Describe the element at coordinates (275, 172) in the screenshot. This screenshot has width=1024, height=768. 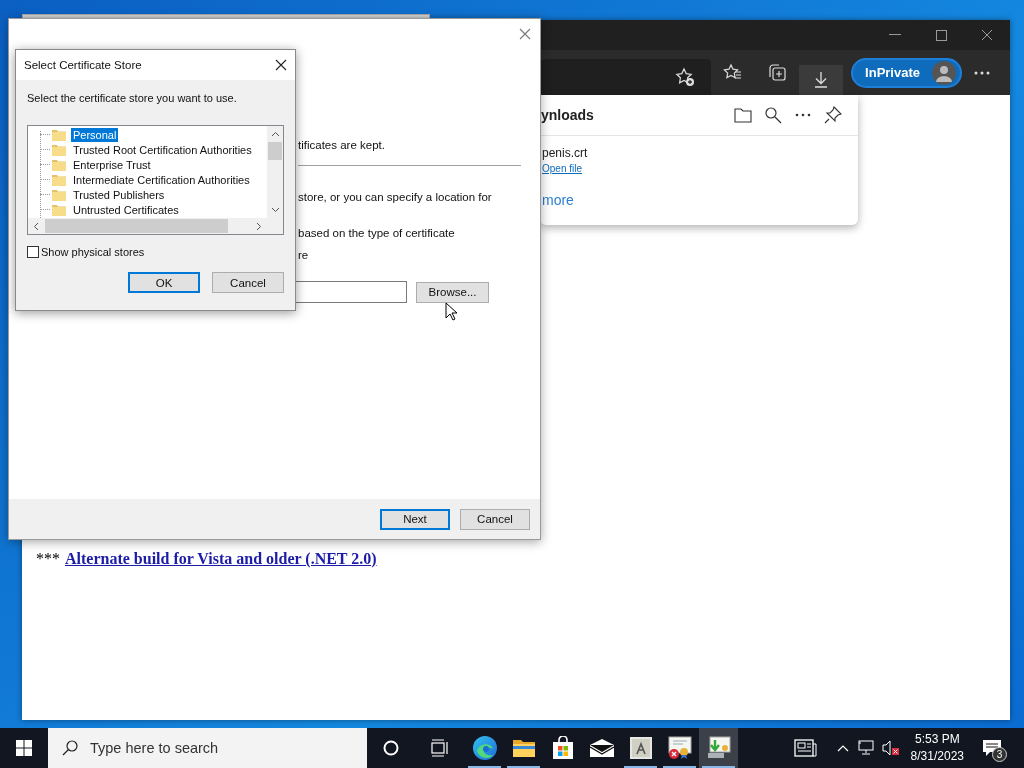
I see `vertical-scrollbar` at that location.